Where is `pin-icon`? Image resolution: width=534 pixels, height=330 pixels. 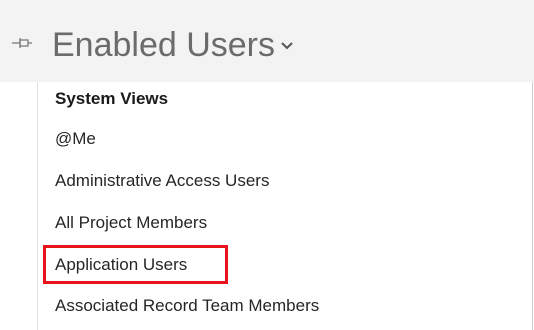 pin-icon is located at coordinates (22, 43).